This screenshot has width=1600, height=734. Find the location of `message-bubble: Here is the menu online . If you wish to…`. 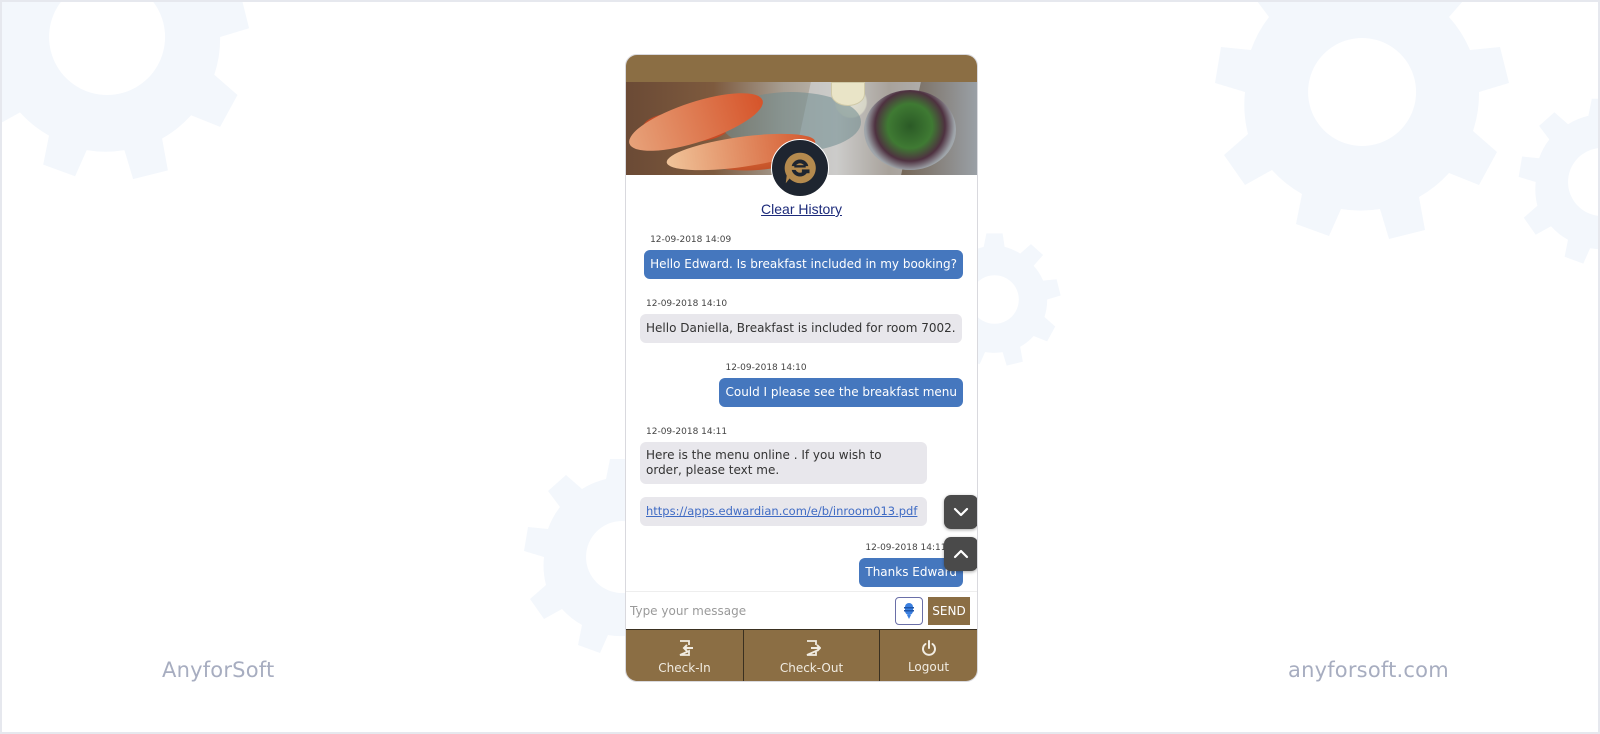

message-bubble: Here is the menu online . If you wish to… is located at coordinates (783, 463).